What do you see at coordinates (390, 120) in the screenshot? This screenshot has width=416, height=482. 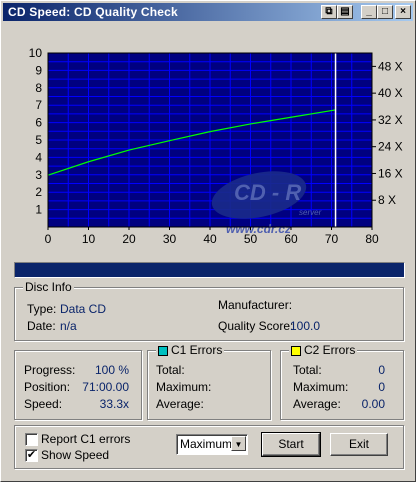 I see `y-tick-label-right: 32 X` at bounding box center [390, 120].